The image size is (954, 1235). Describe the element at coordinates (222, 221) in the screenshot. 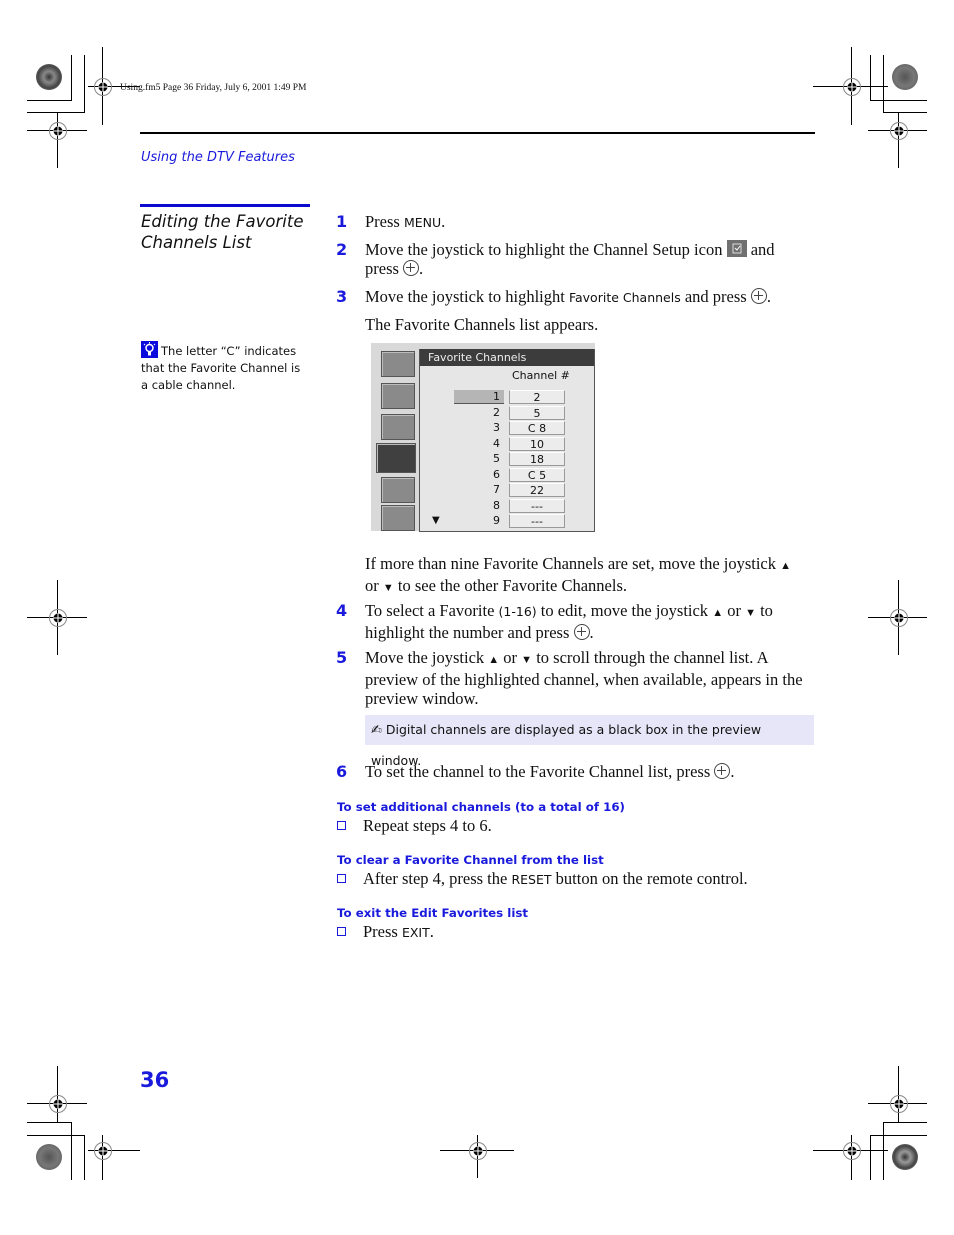

I see `sidebar-title-line: Editing the Favorite` at that location.